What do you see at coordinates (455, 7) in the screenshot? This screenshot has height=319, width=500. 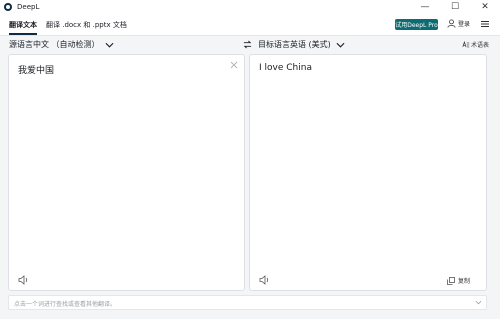 I see `maximize-button: ☐` at bounding box center [455, 7].